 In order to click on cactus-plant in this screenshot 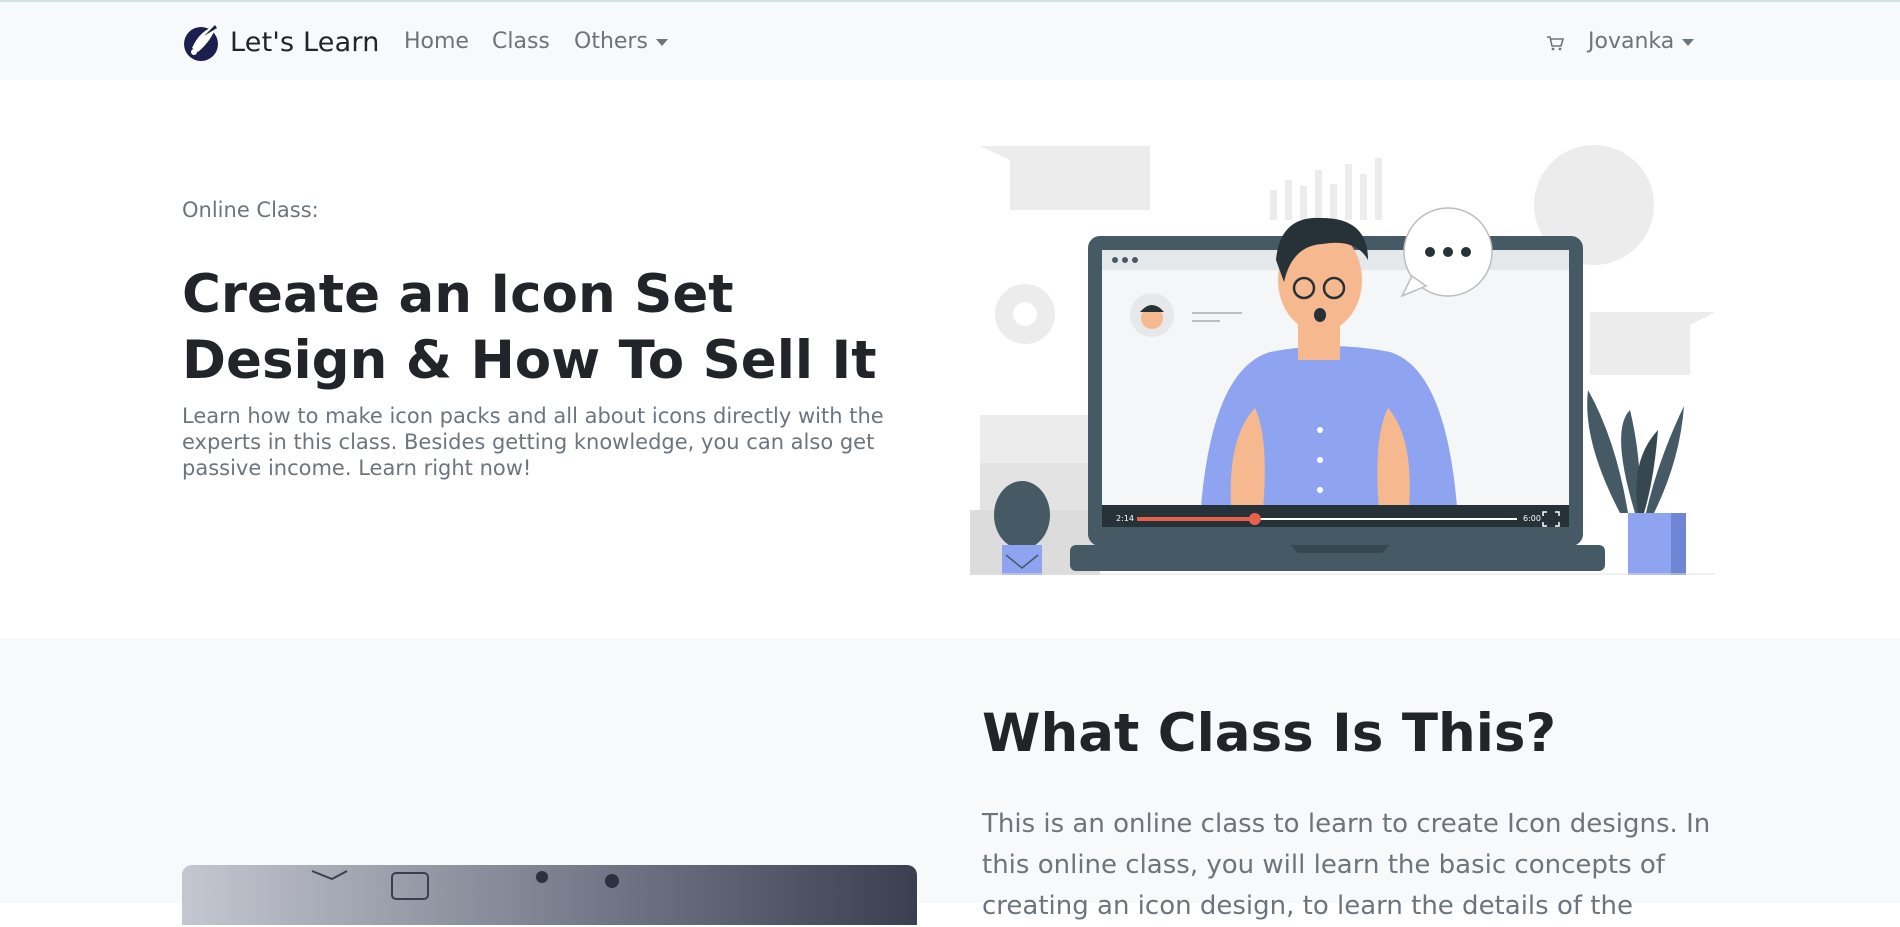, I will do `click(1022, 528)`.